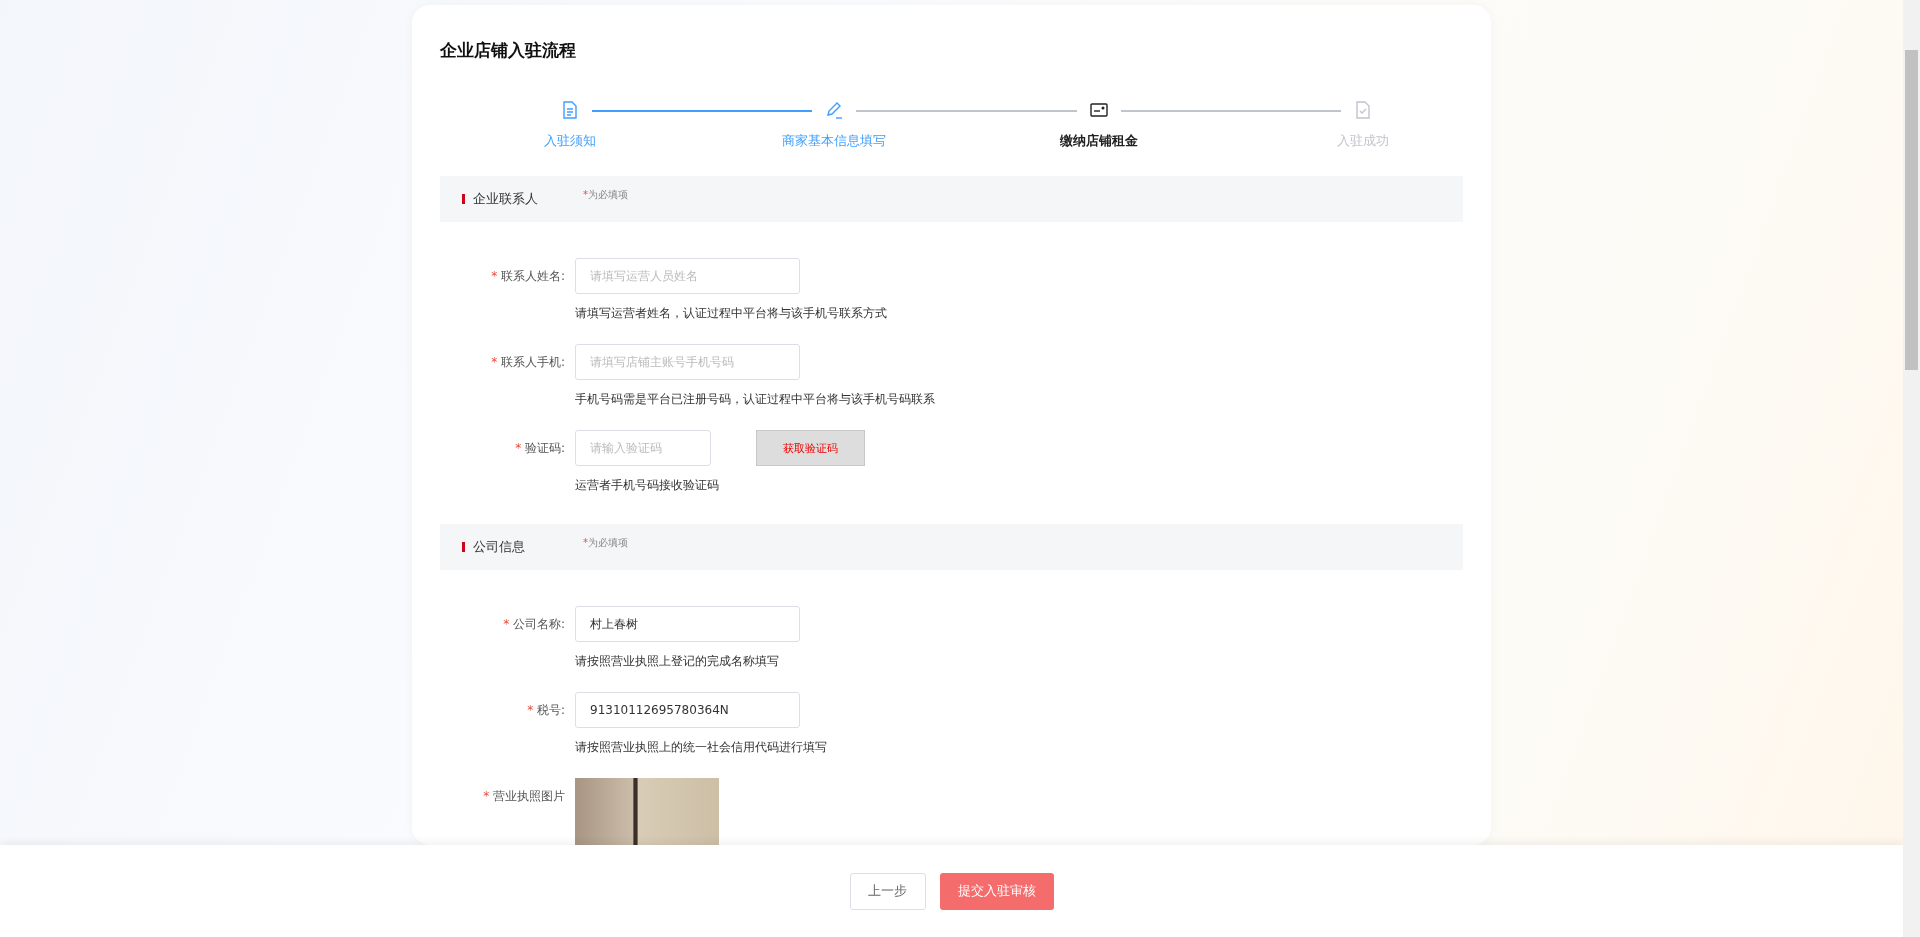  Describe the element at coordinates (1911, 210) in the screenshot. I see `scrollbar-thumb` at that location.